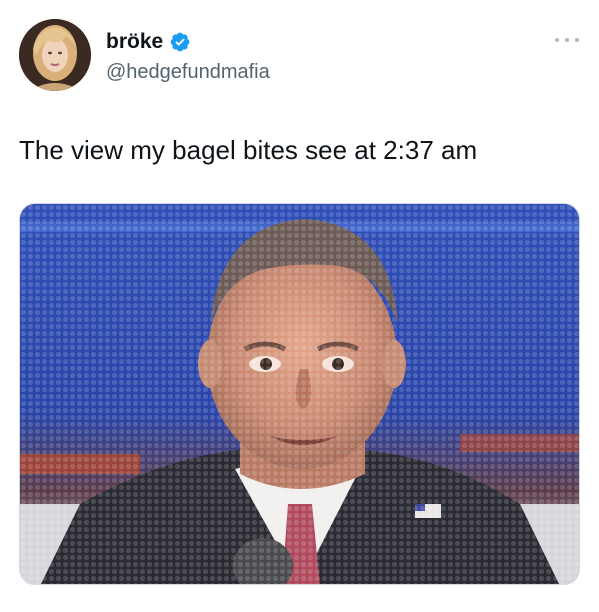 This screenshot has width=599, height=612. I want to click on author-display-name: bröke, so click(134, 42).